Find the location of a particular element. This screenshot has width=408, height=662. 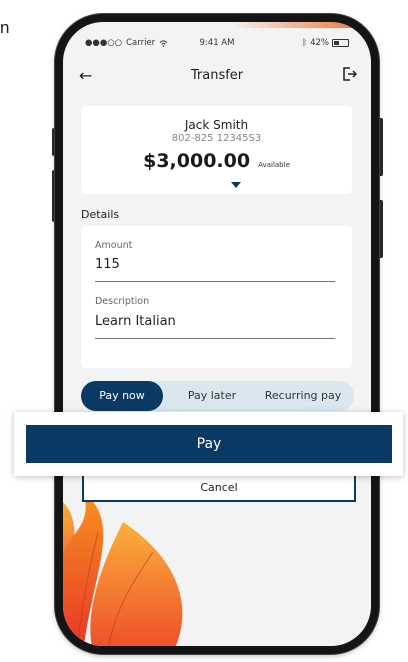

recurring-pay-option: Recurring pay is located at coordinates (303, 396).